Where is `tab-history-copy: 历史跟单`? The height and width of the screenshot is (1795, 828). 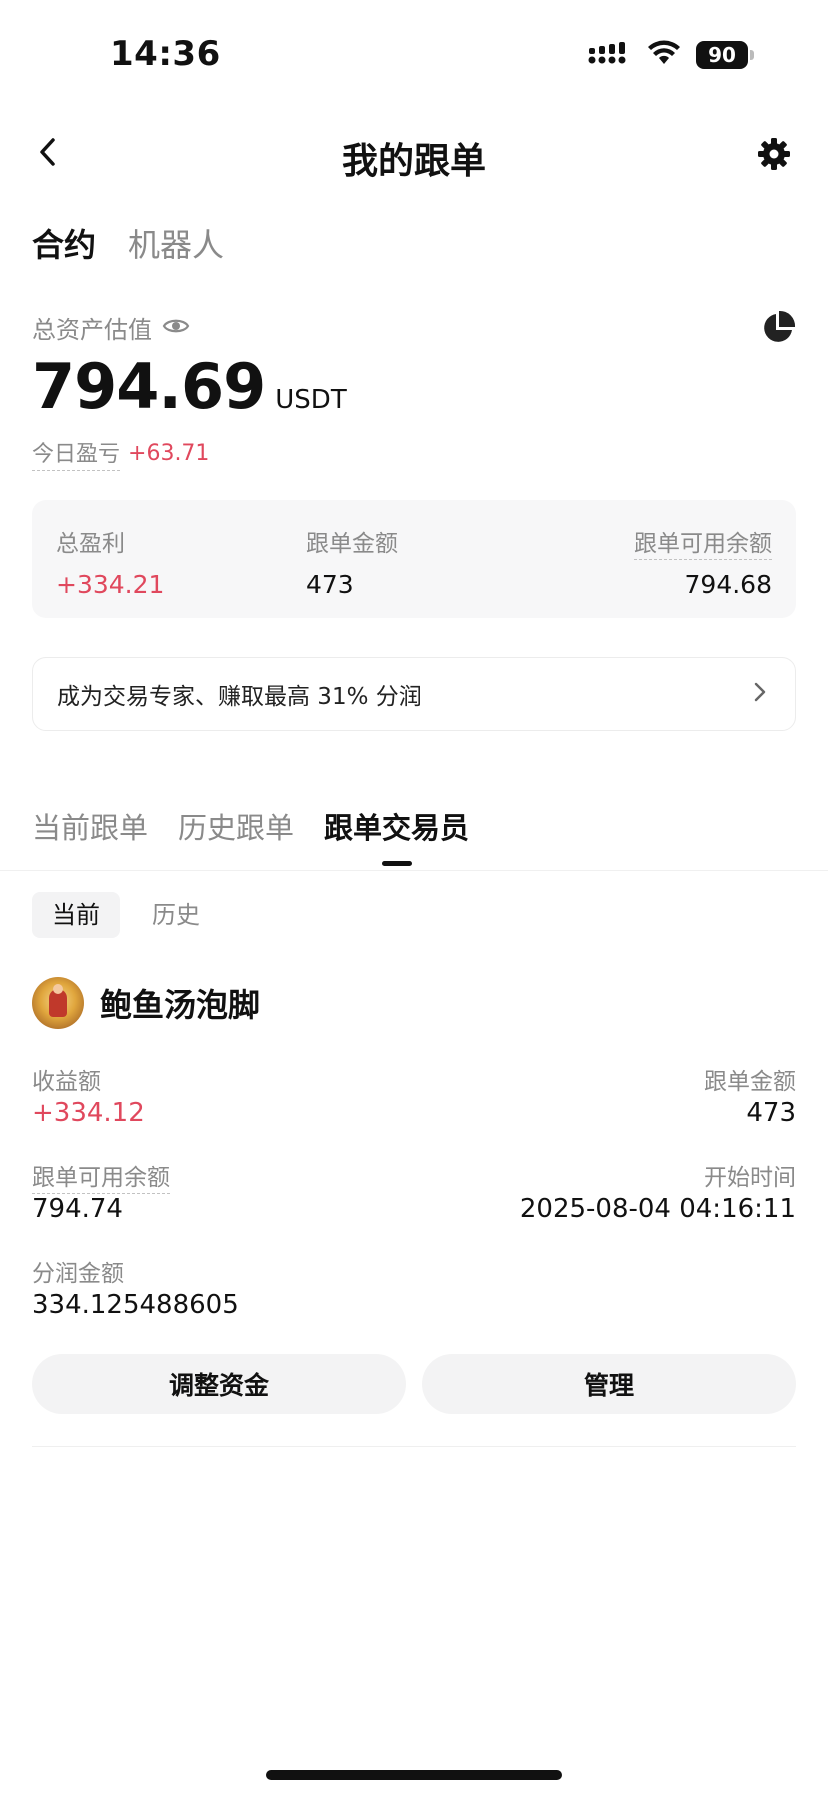 tab-history-copy: 历史跟单 is located at coordinates (236, 826).